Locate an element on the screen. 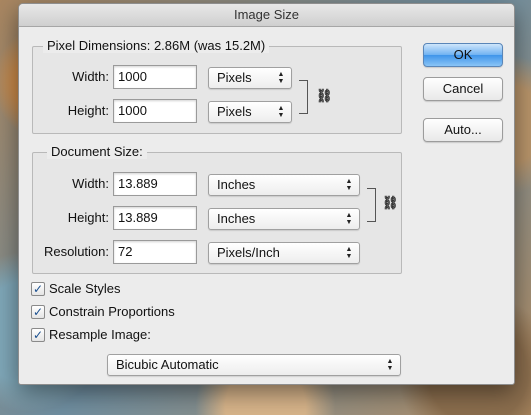 This screenshot has width=531, height=415. pixel-height-input: 1000 is located at coordinates (155, 111).